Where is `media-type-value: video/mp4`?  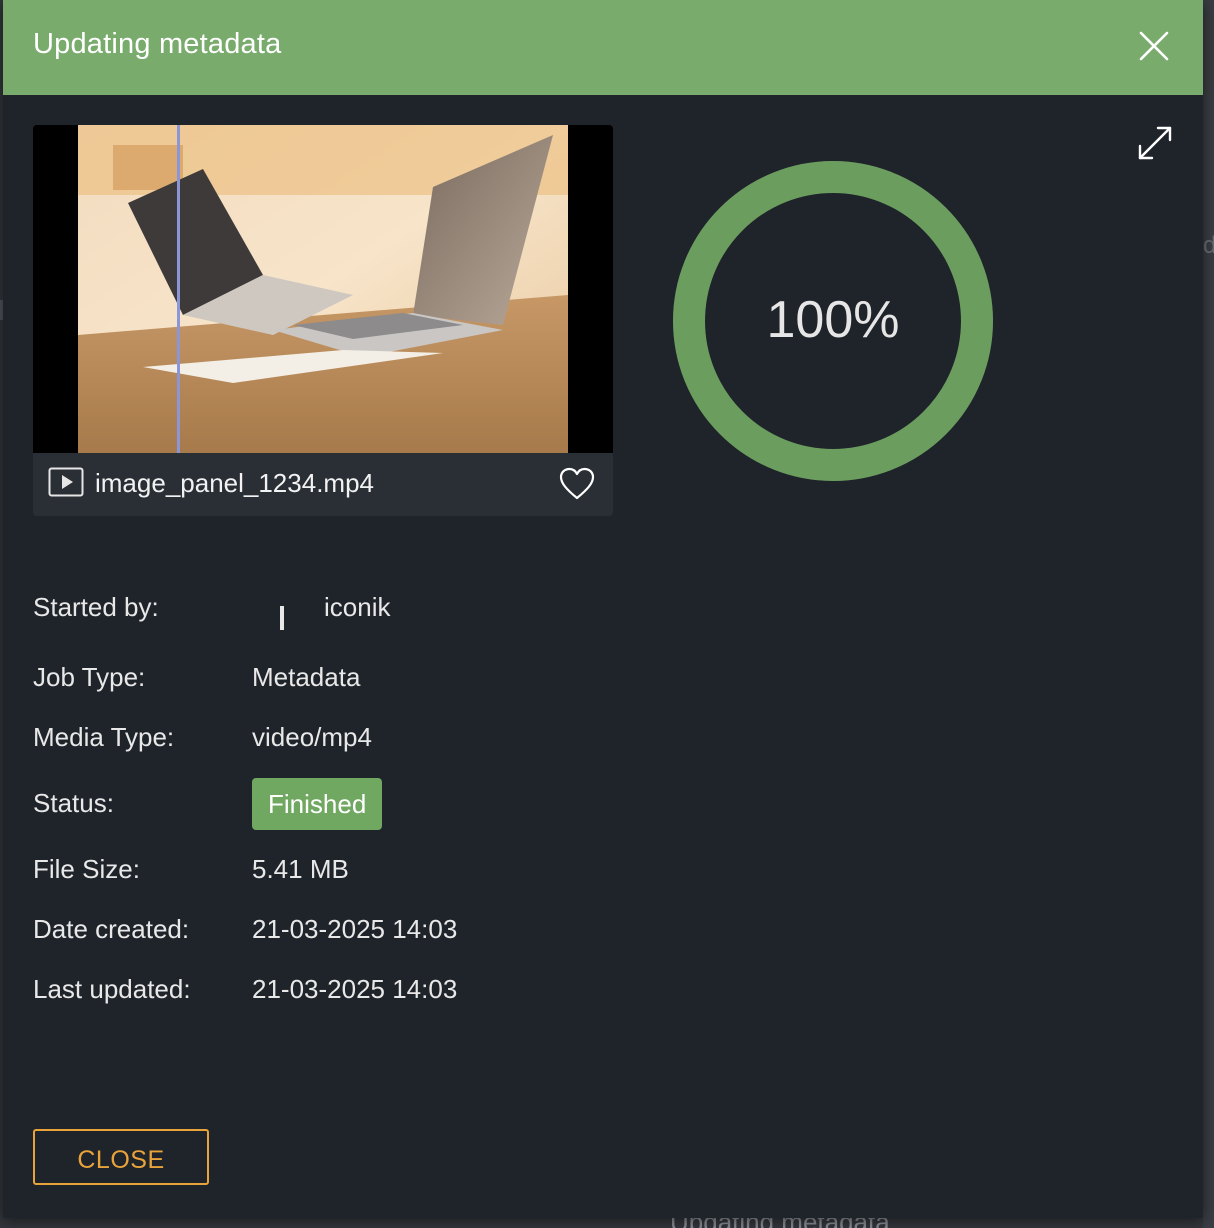
media-type-value: video/mp4 is located at coordinates (312, 737).